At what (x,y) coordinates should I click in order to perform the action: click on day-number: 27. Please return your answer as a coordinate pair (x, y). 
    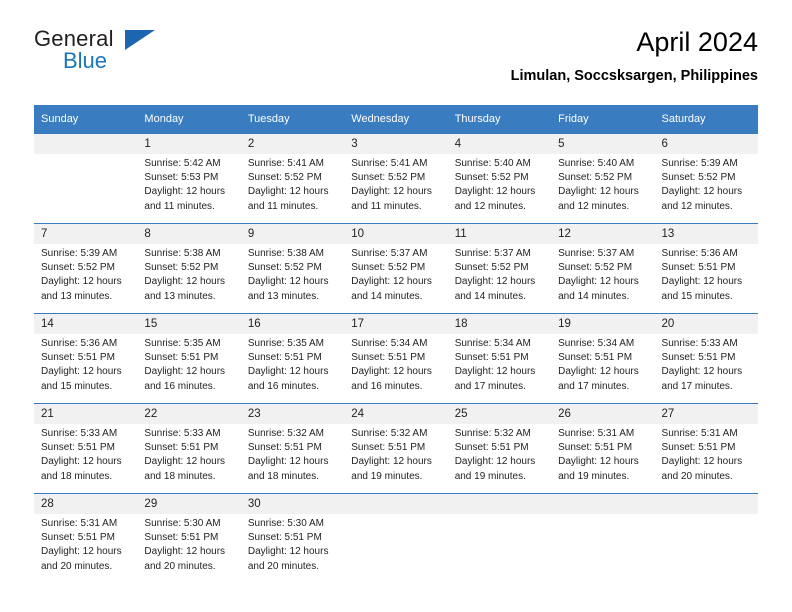
    Looking at the image, I should click on (706, 414).